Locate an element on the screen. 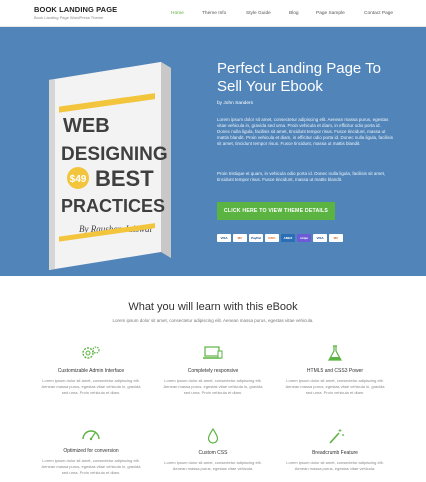  gauge-icon is located at coordinates (91, 435).